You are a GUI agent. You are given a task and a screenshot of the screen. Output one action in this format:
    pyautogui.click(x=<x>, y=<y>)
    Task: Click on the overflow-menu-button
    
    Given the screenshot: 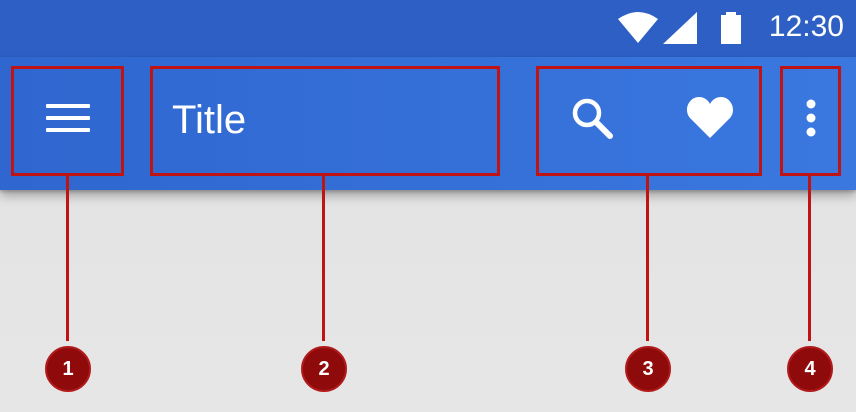 What is the action you would take?
    pyautogui.click(x=810, y=120)
    